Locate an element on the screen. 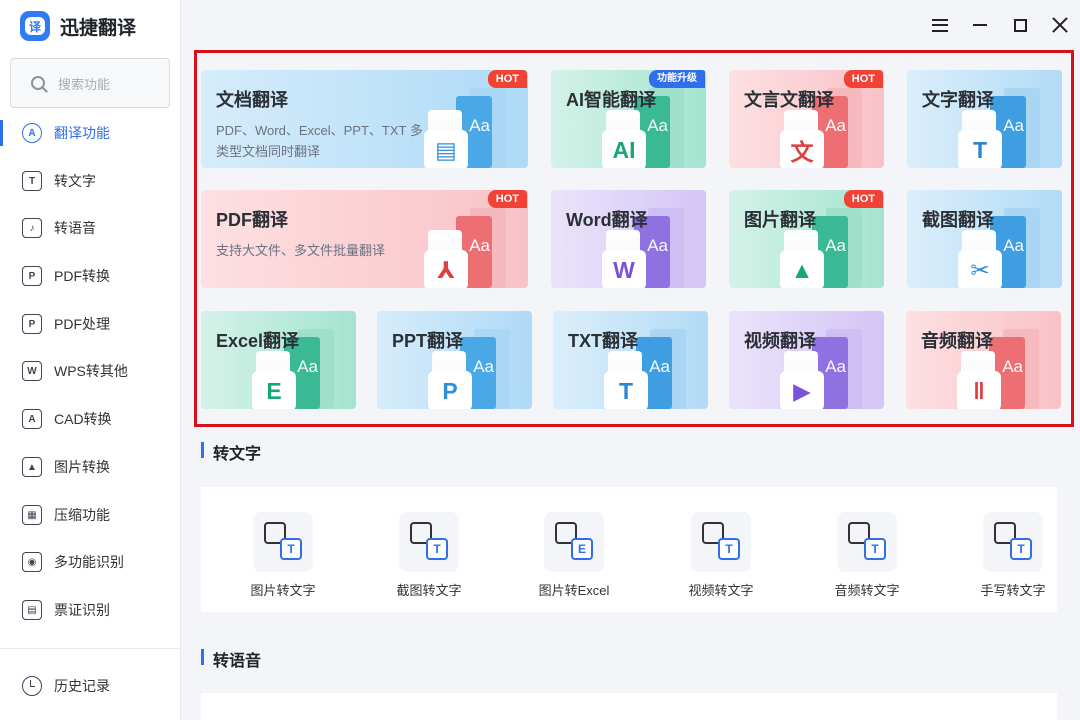 The image size is (1080, 720). sidebar-item-label: WPS转其他 is located at coordinates (91, 371).